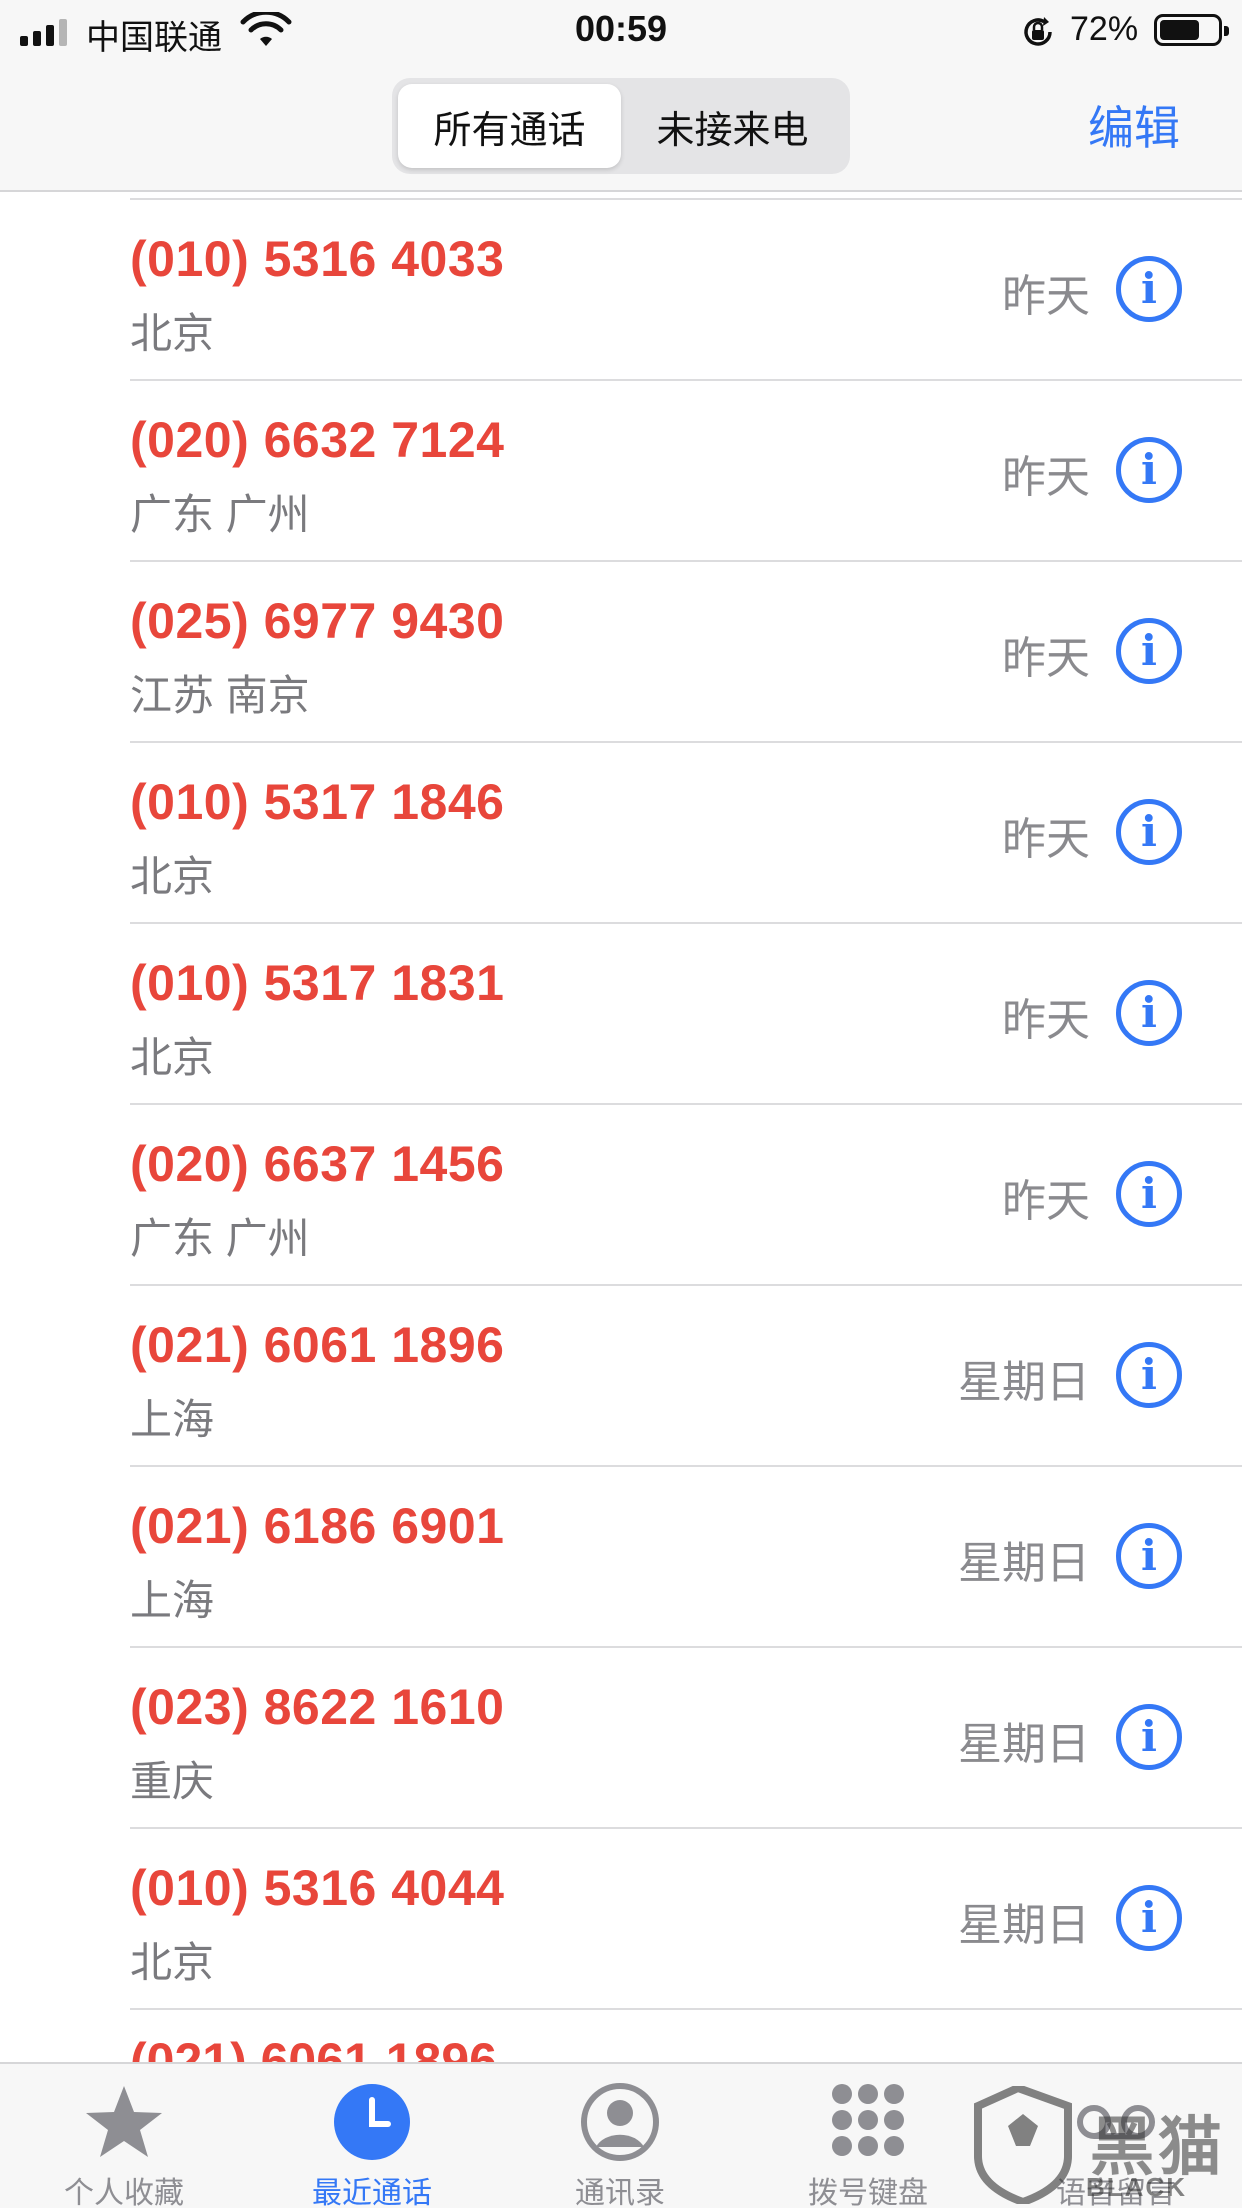  Describe the element at coordinates (868, 2192) in the screenshot. I see `tab-label: 拨号键盘` at that location.